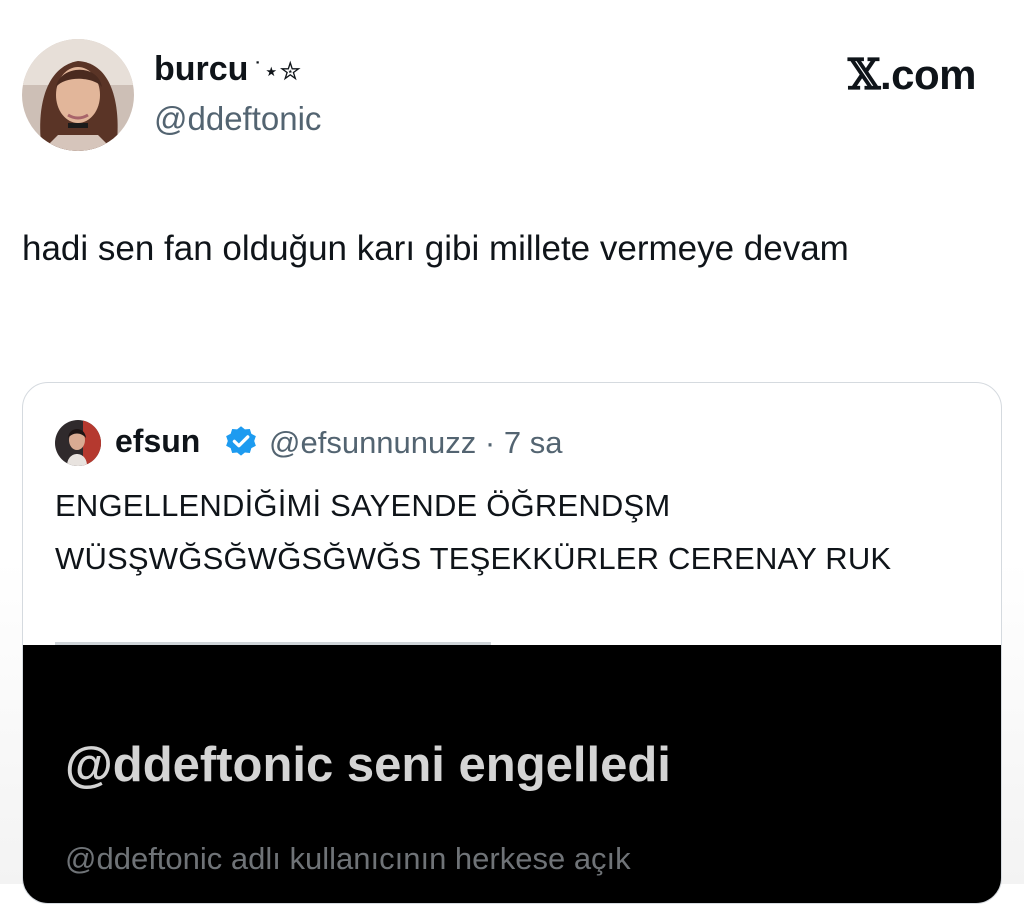 The height and width of the screenshot is (904, 1024). What do you see at coordinates (237, 119) in the screenshot?
I see `user-handle: @ddeftonic` at bounding box center [237, 119].